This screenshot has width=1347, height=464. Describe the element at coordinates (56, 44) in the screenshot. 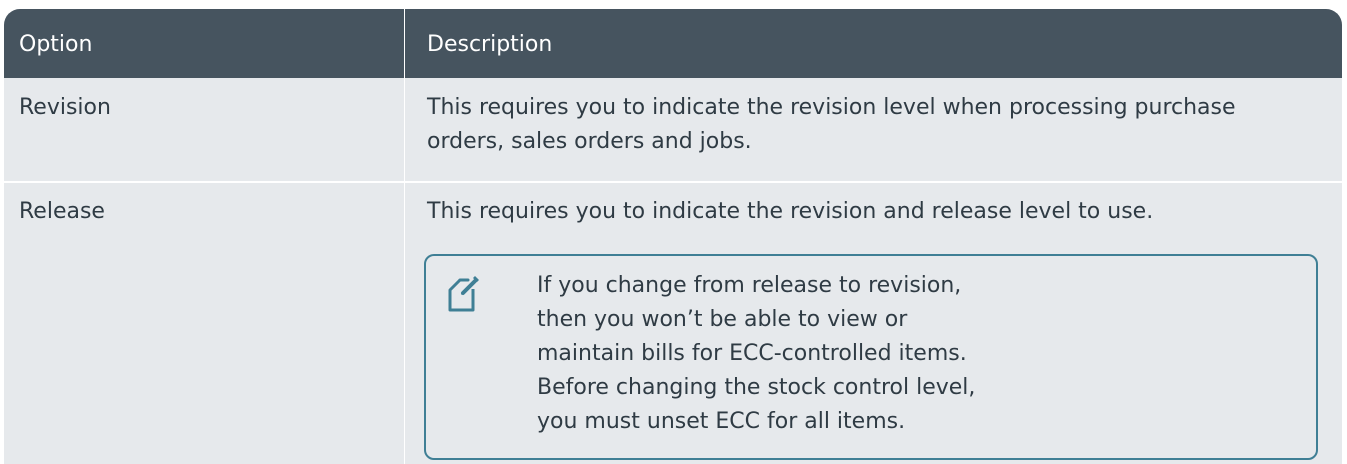

I see `header-option: Option` at that location.